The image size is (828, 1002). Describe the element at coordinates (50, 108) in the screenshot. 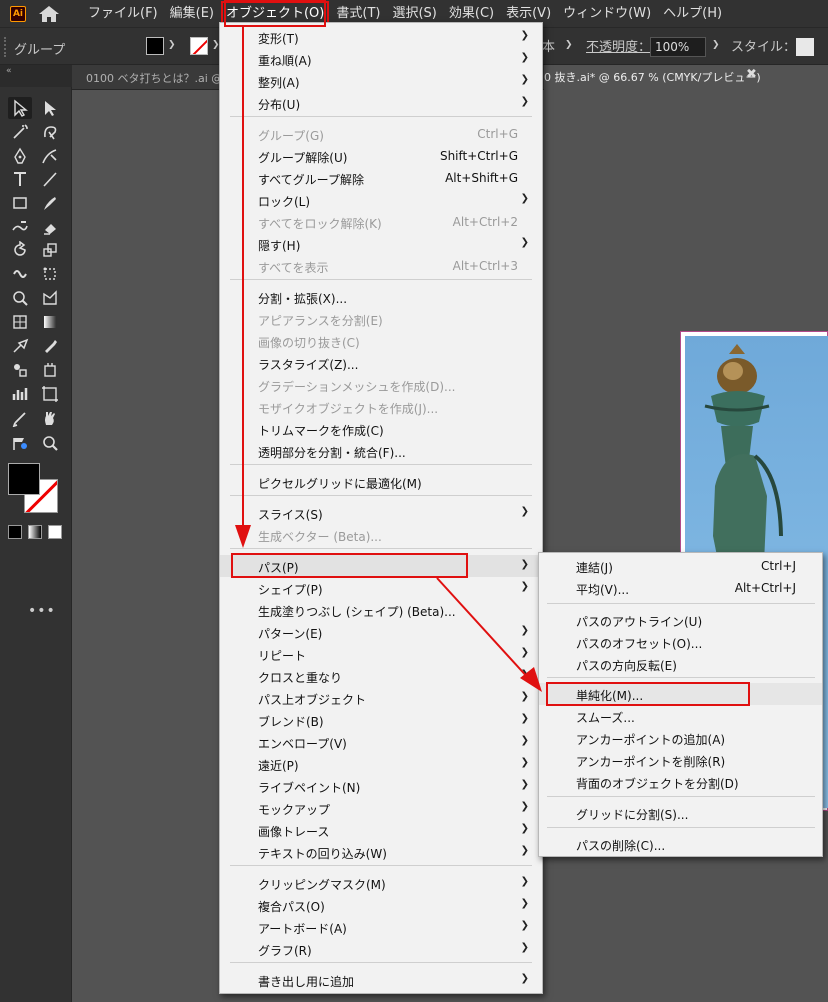

I see `direct-selection-tool-icon` at that location.